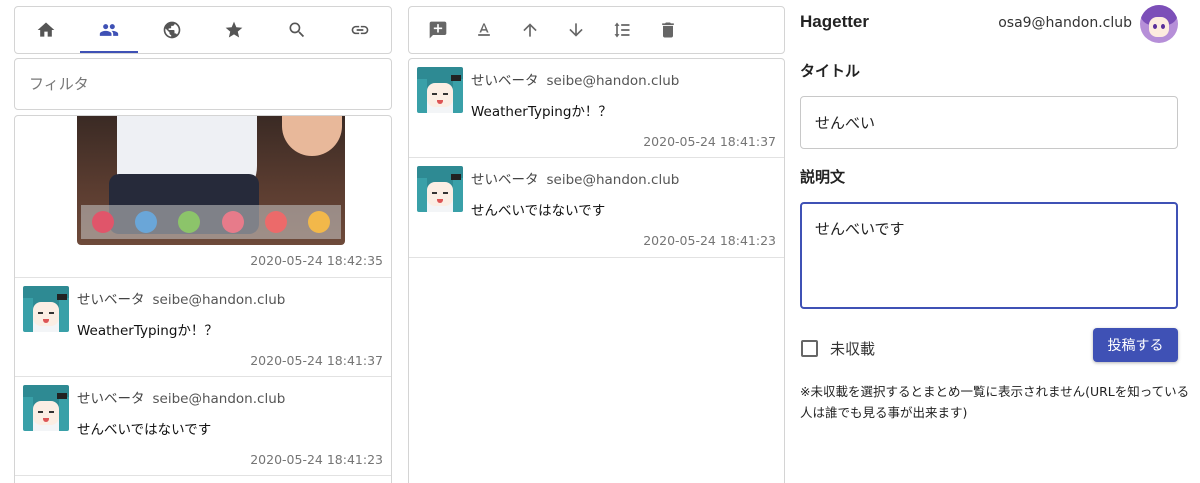 This screenshot has width=1200, height=483. I want to click on post-text: せんべいではないです, so click(144, 430).